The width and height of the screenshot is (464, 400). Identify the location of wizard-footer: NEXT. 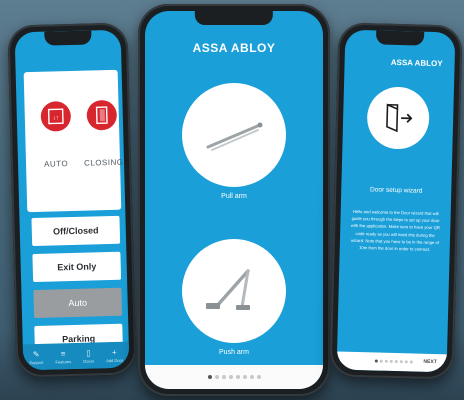
(392, 362).